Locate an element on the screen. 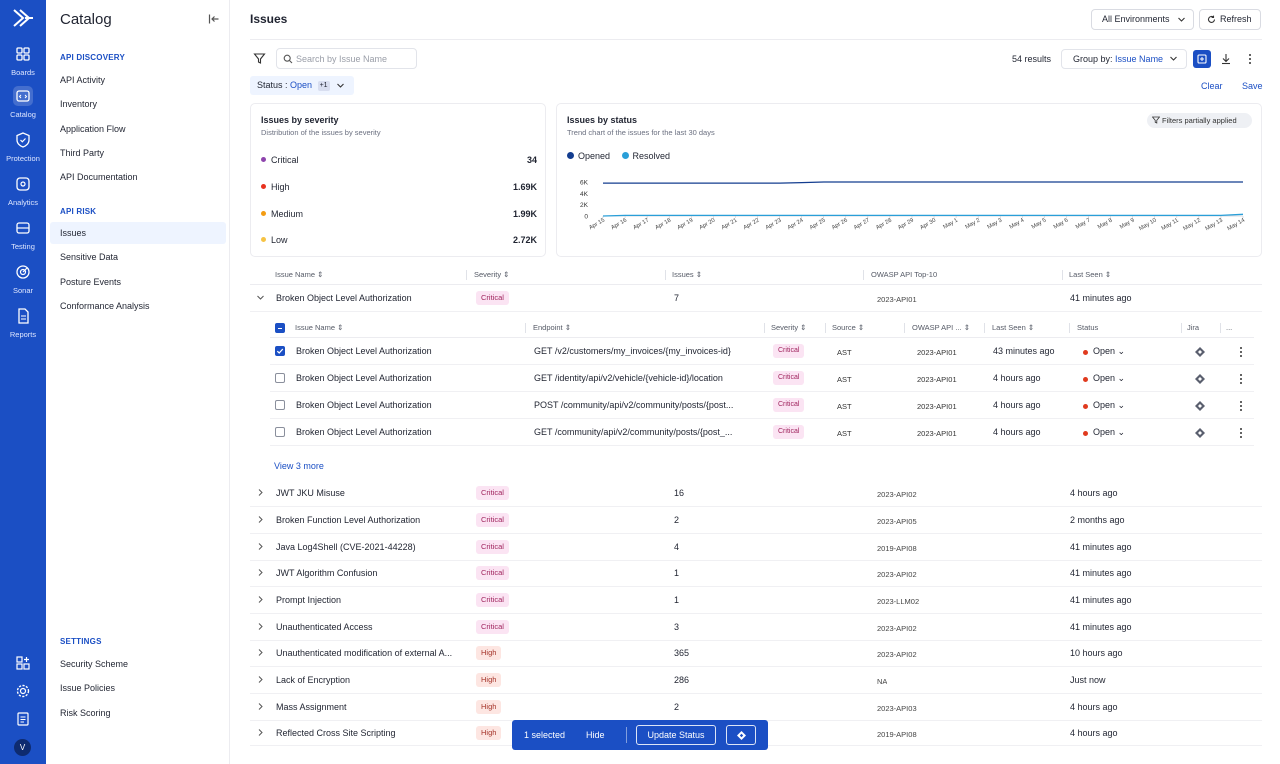 The image size is (1280, 764). chevron-down-icon is located at coordinates (260, 297).